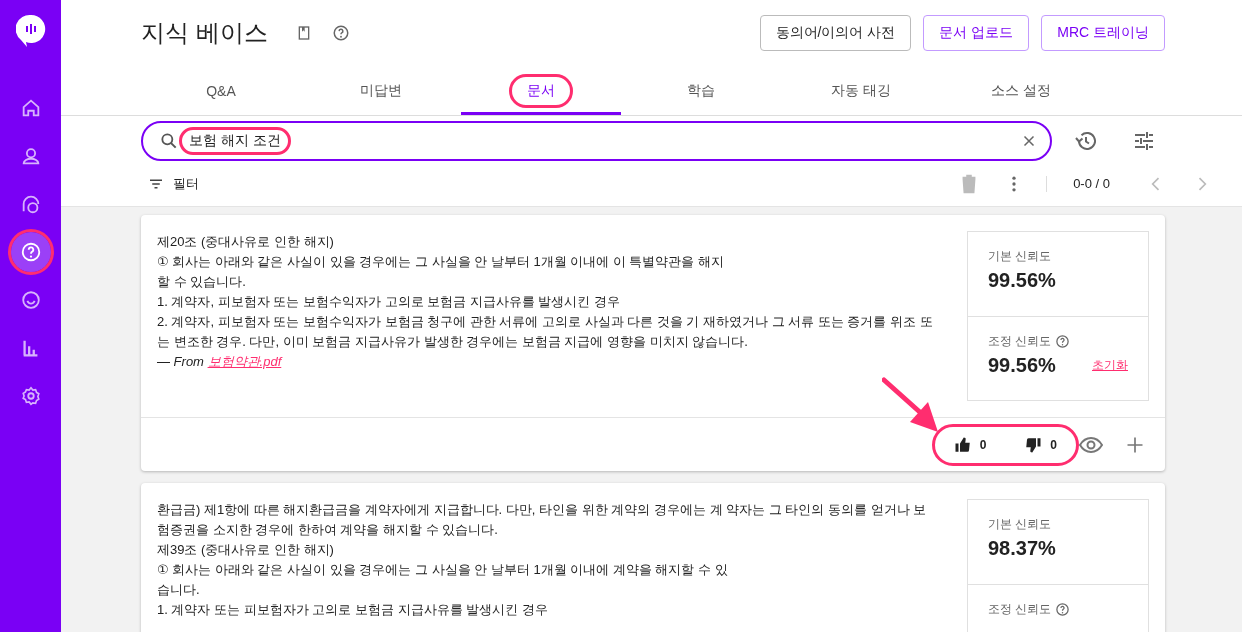 The height and width of the screenshot is (632, 1242). Describe the element at coordinates (1091, 183) in the screenshot. I see `pagination-count: 0-0 / 0` at that location.